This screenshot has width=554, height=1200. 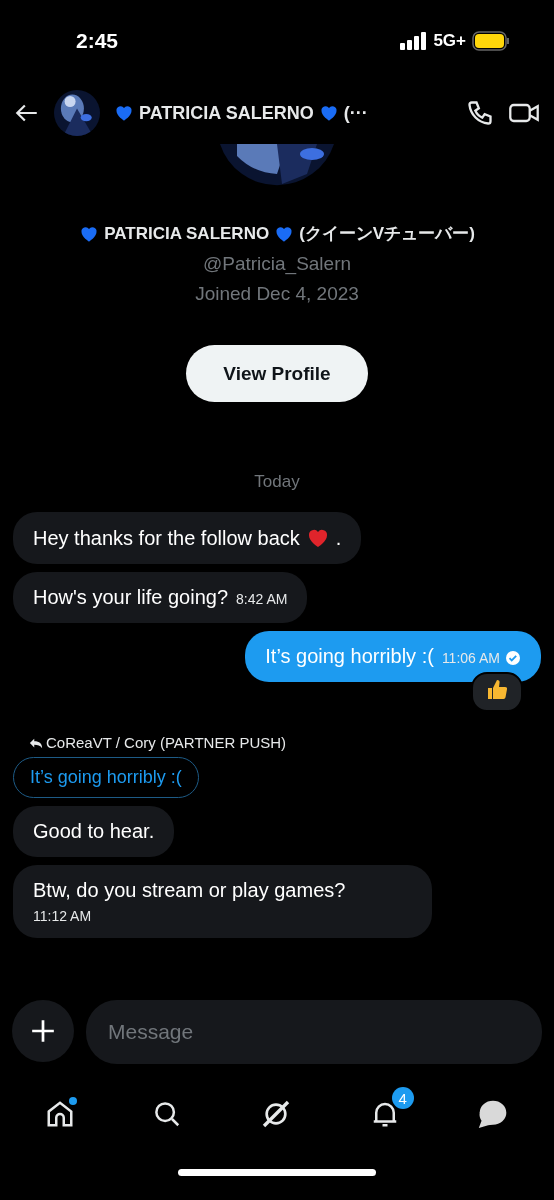 I want to click on message-bubble: Hey thanks for the follow back ., so click(x=187, y=538).